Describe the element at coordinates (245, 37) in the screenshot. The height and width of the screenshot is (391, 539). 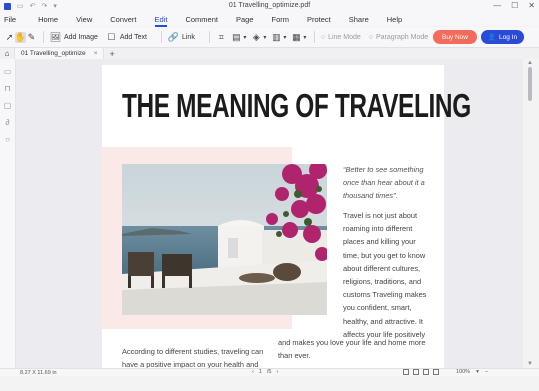
I see `watermark-dropdown-icon: ▾` at that location.